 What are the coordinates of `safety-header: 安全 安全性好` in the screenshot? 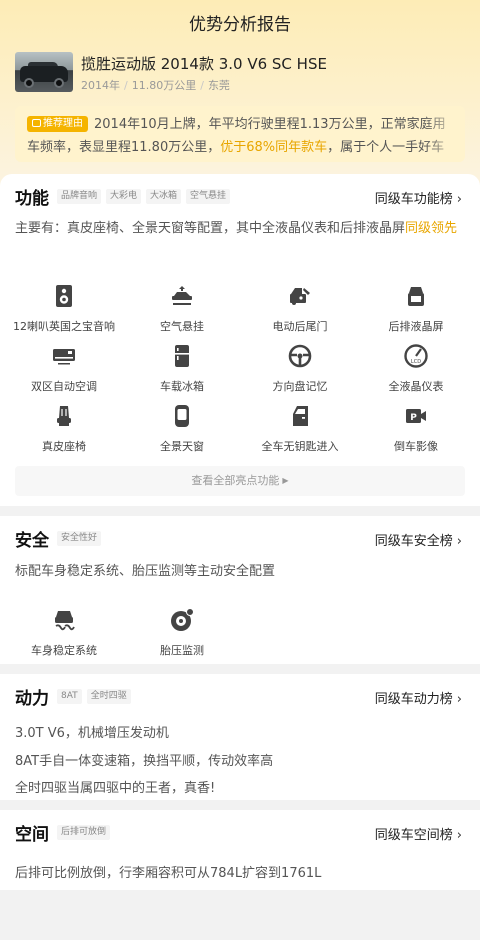 It's located at (60, 539).